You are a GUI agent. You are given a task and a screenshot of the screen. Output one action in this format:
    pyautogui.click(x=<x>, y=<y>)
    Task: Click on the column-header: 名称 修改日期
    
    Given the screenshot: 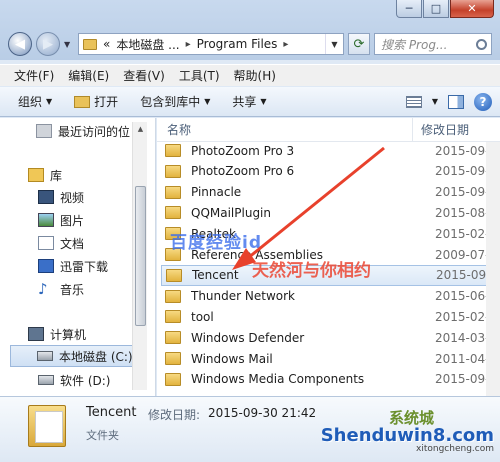 What is the action you would take?
    pyautogui.click(x=328, y=130)
    